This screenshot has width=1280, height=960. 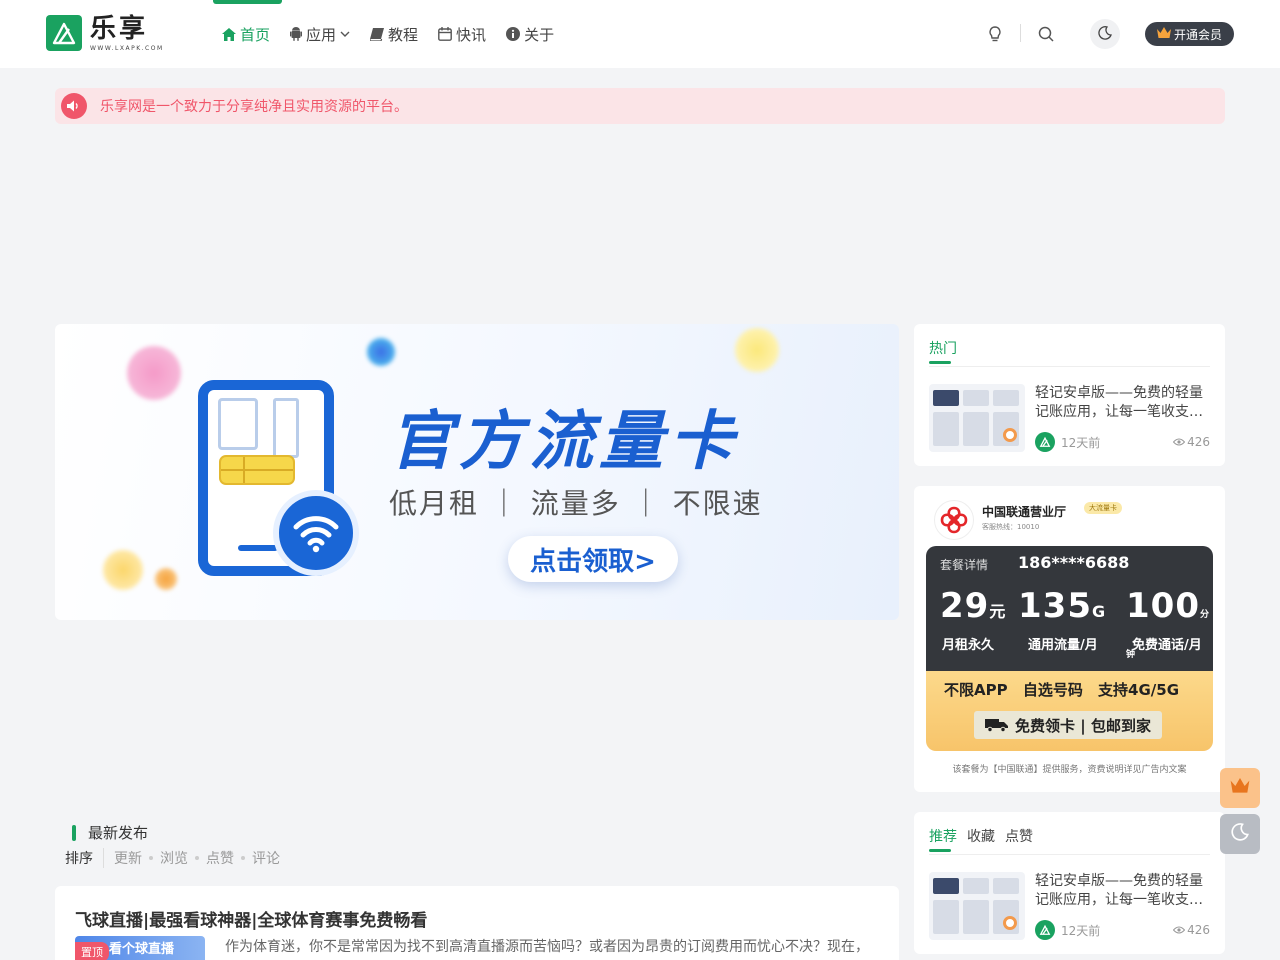 I want to click on nav-tutorials: 教程, so click(x=394, y=34).